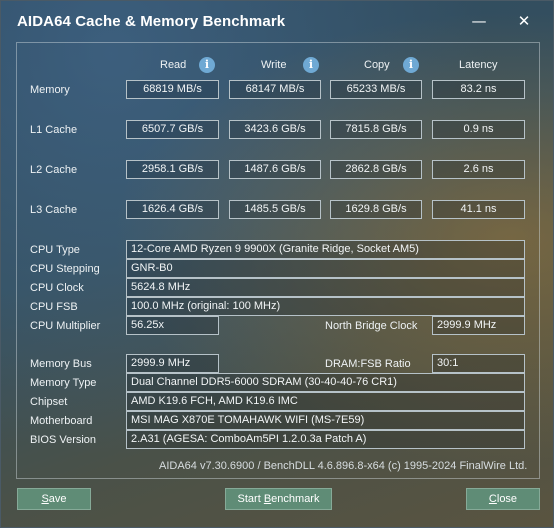 The width and height of the screenshot is (554, 528). What do you see at coordinates (172, 209) in the screenshot?
I see `l3-read-value: 1626.4 GB/s` at bounding box center [172, 209].